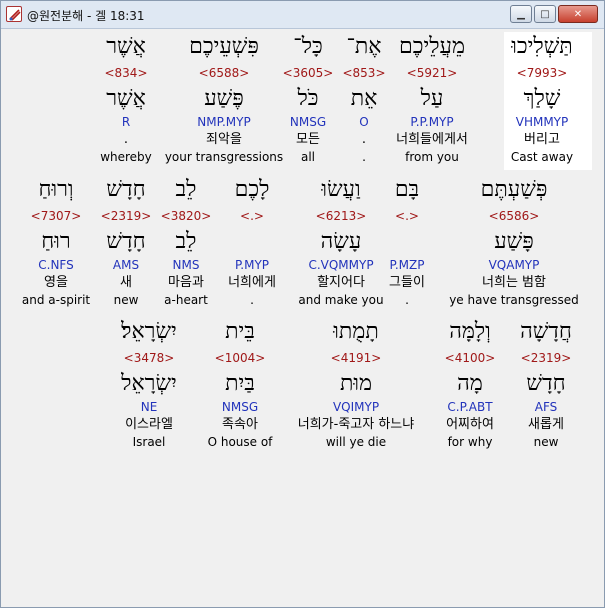 This screenshot has width=605, height=608. What do you see at coordinates (356, 442) in the screenshot?
I see `word-english: will ye die` at bounding box center [356, 442].